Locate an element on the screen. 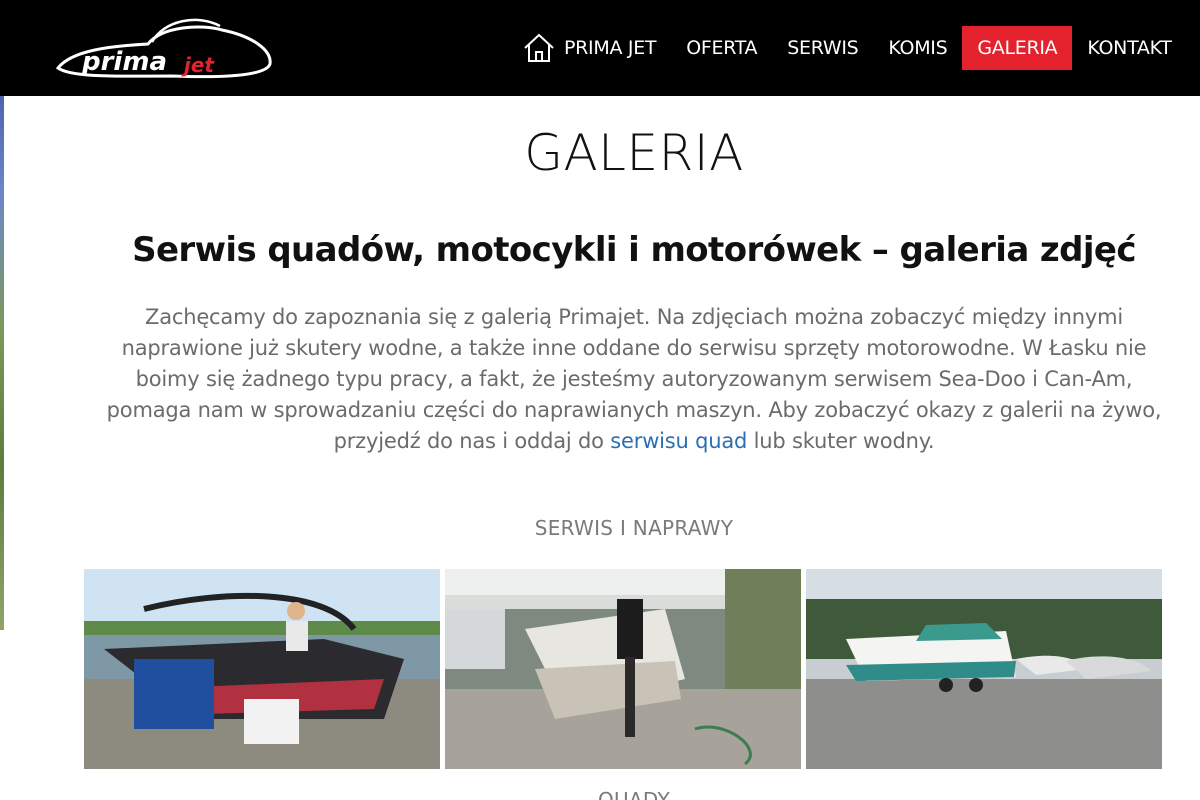 The image size is (1200, 800). section-heading: QUADY is located at coordinates (634, 794).